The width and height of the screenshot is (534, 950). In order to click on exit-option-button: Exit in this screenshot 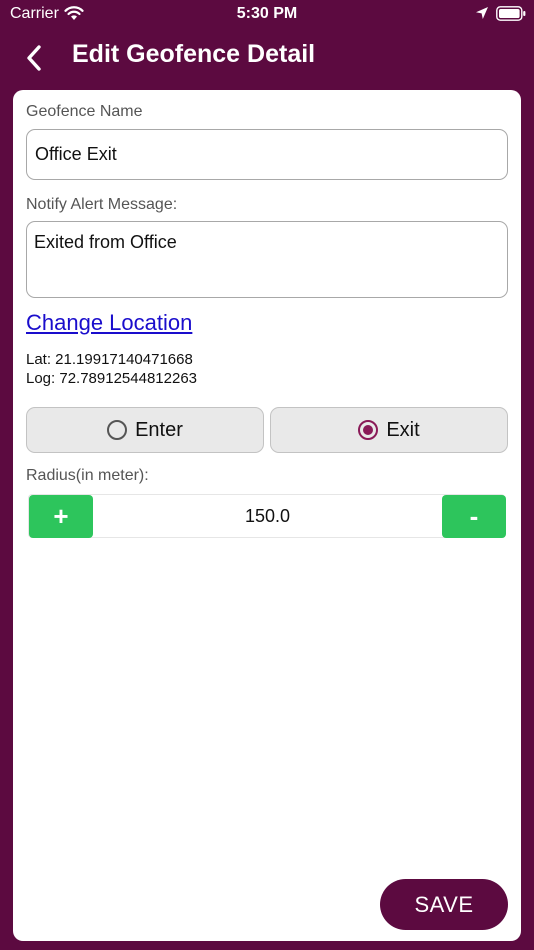, I will do `click(389, 430)`.